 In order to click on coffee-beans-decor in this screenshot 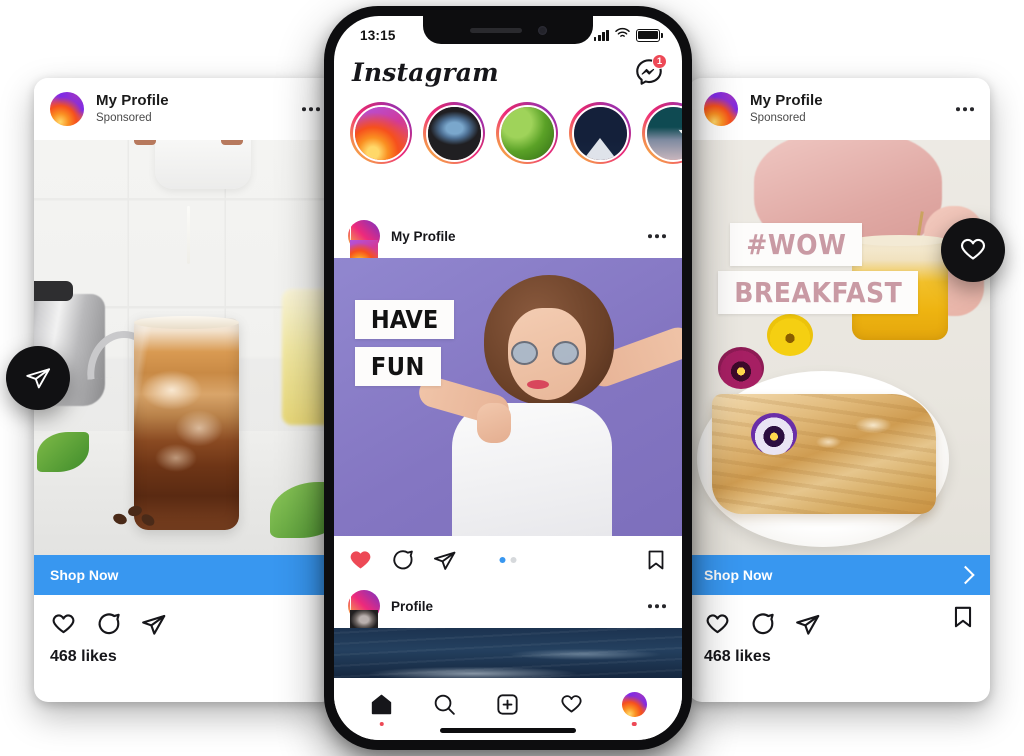, I will do `click(138, 516)`.